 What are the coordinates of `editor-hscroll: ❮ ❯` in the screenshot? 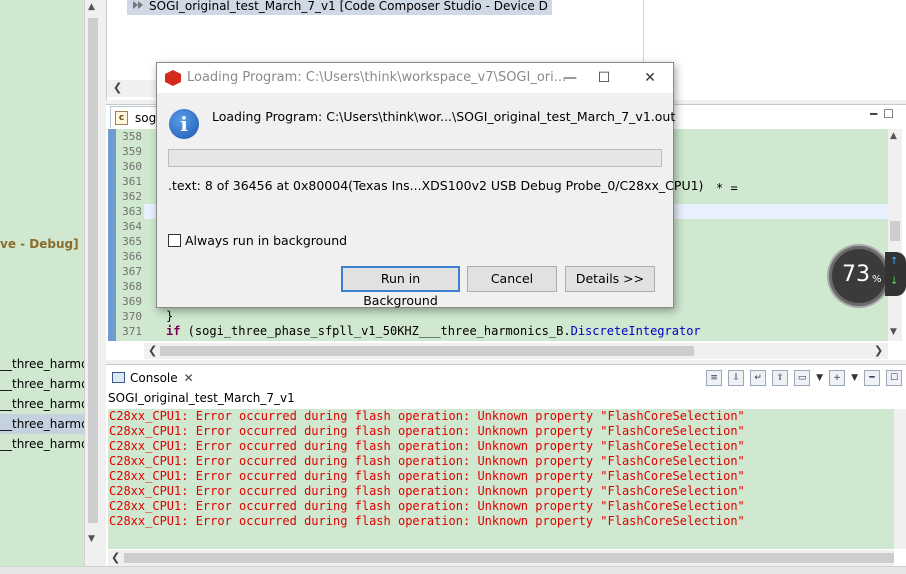 It's located at (516, 351).